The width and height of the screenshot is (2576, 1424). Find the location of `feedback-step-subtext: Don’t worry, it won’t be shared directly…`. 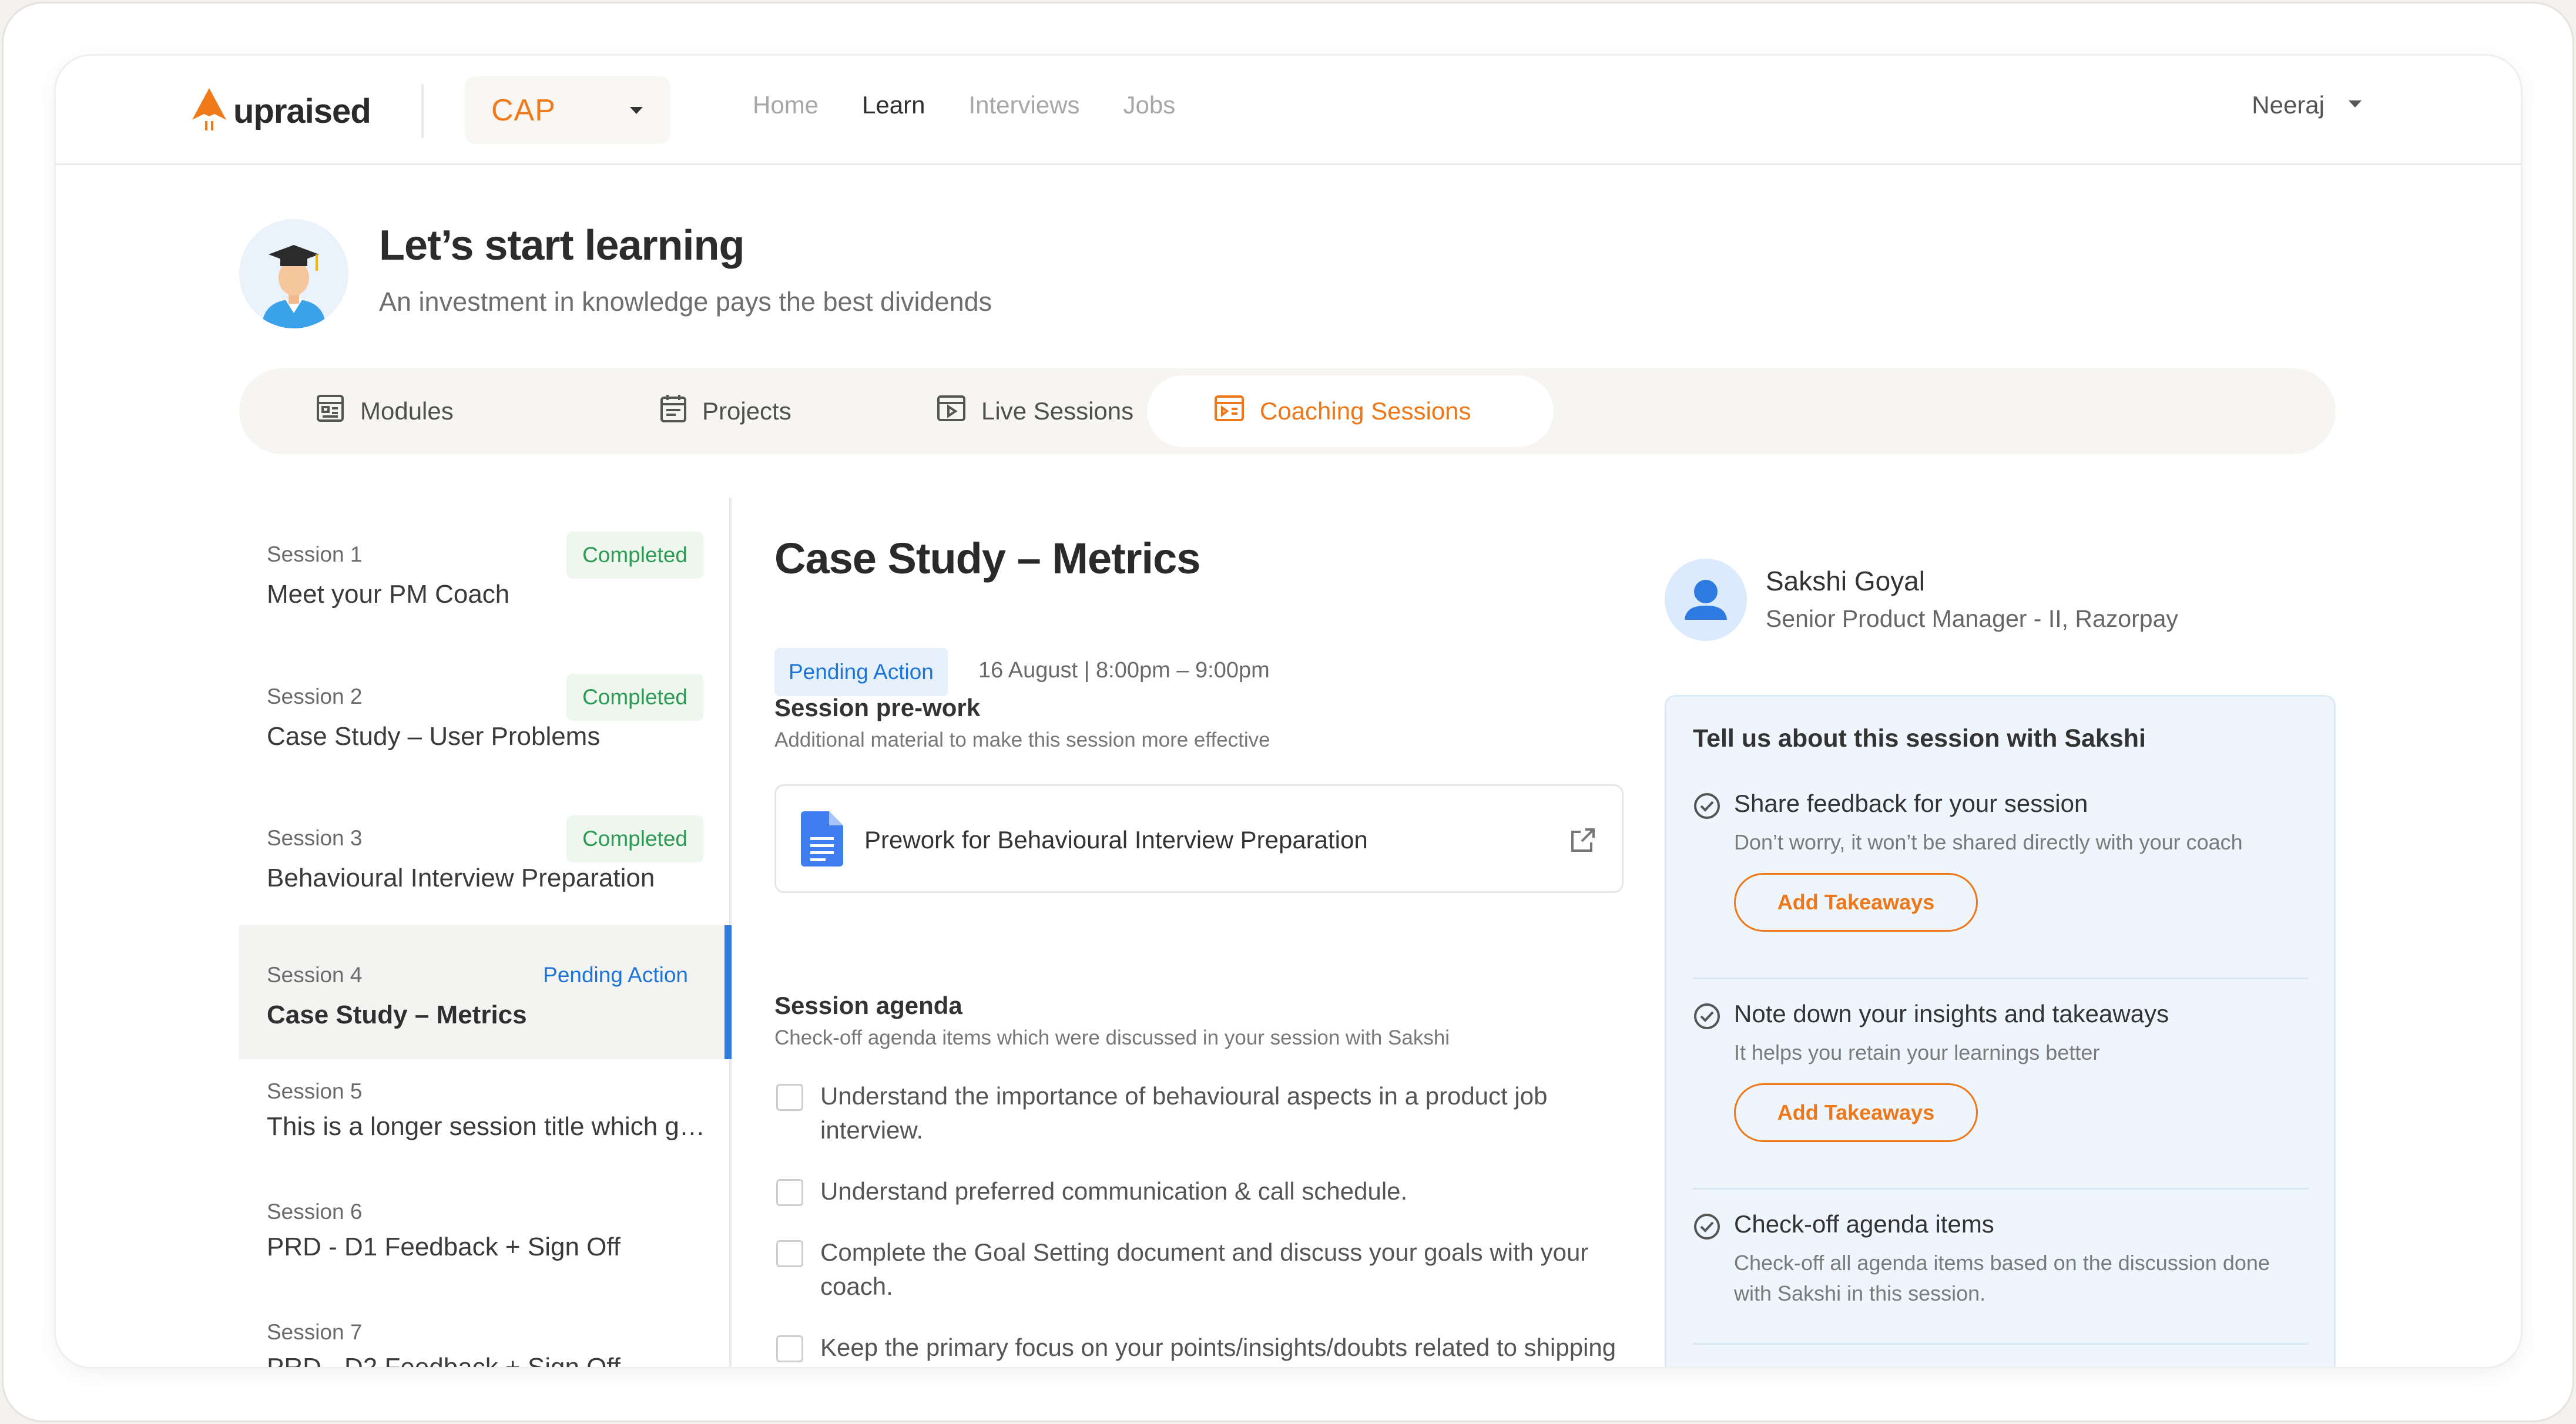

feedback-step-subtext: Don’t worry, it won’t be shared directly… is located at coordinates (1988, 842).